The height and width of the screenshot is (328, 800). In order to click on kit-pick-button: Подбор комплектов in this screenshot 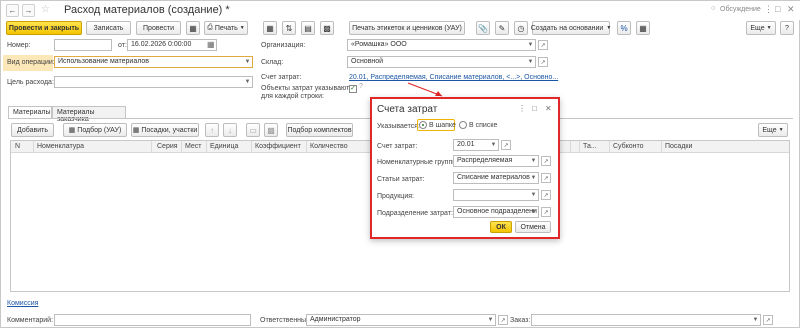, I will do `click(319, 130)`.